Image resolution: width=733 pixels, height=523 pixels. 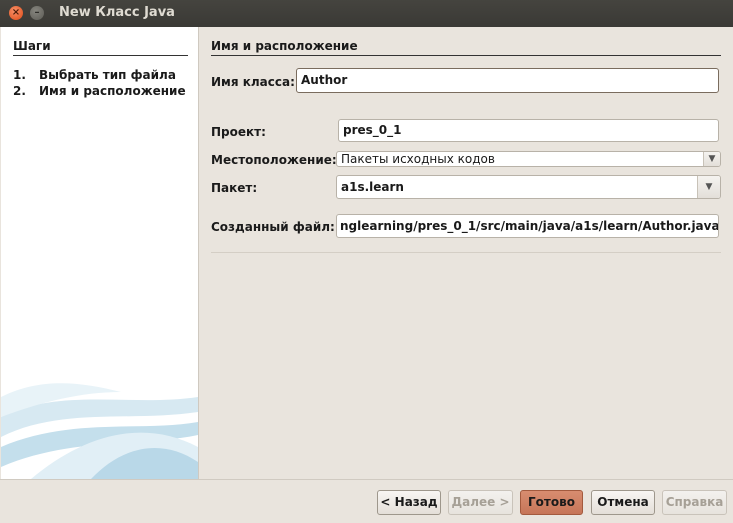 What do you see at coordinates (253, 82) in the screenshot?
I see `class-name-label: Имя класса:` at bounding box center [253, 82].